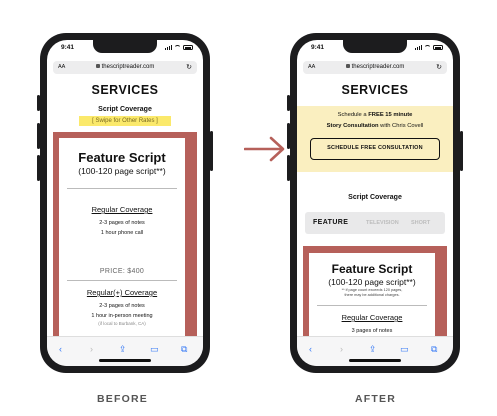 The width and height of the screenshot is (497, 416). I want to click on price-text: PRICE: $400, so click(122, 271).